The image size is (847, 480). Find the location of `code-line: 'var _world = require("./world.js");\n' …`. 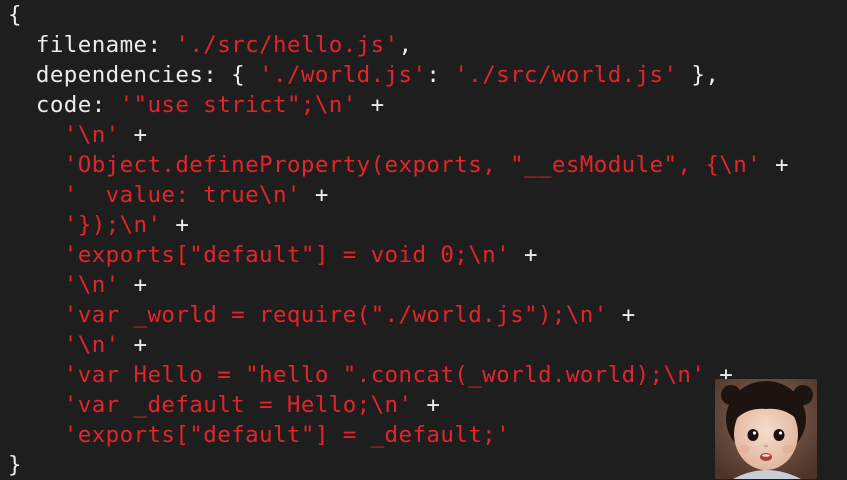

code-line: 'var _world = require("./world.js");\n' … is located at coordinates (322, 315).